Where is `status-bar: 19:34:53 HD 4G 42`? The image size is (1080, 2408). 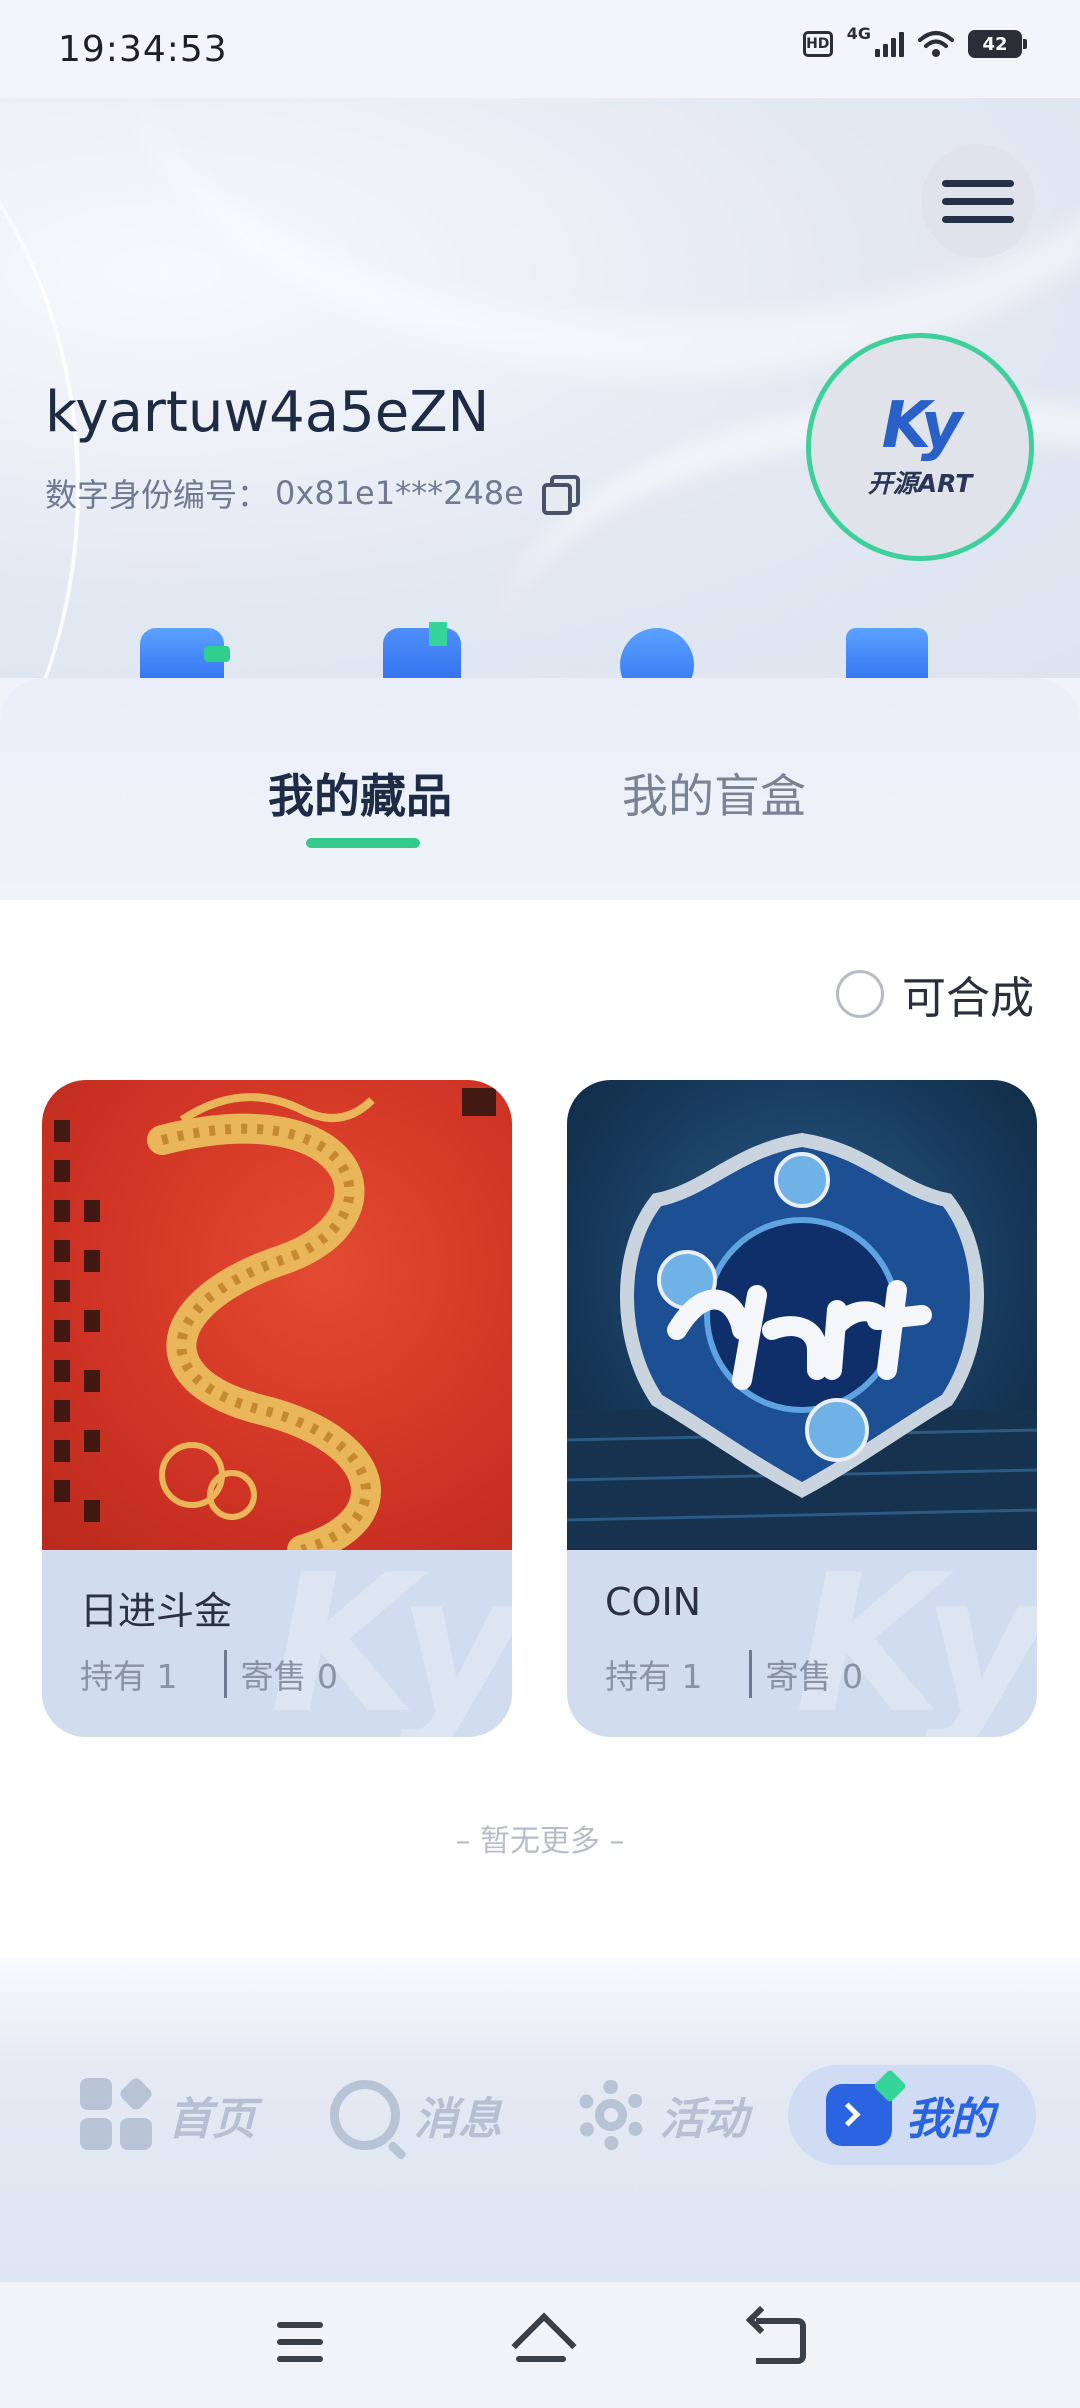 status-bar: 19:34:53 HD 4G 42 is located at coordinates (540, 49).